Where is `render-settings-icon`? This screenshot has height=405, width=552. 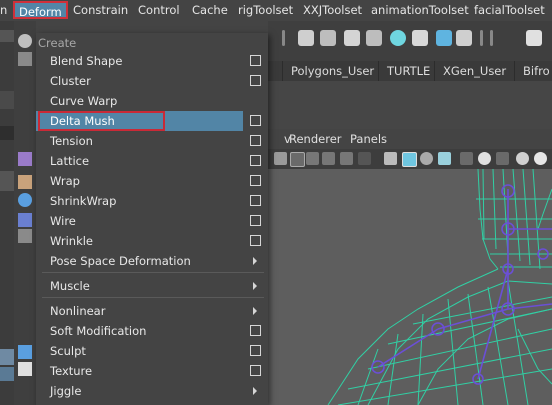 render-settings-icon is located at coordinates (374, 38).